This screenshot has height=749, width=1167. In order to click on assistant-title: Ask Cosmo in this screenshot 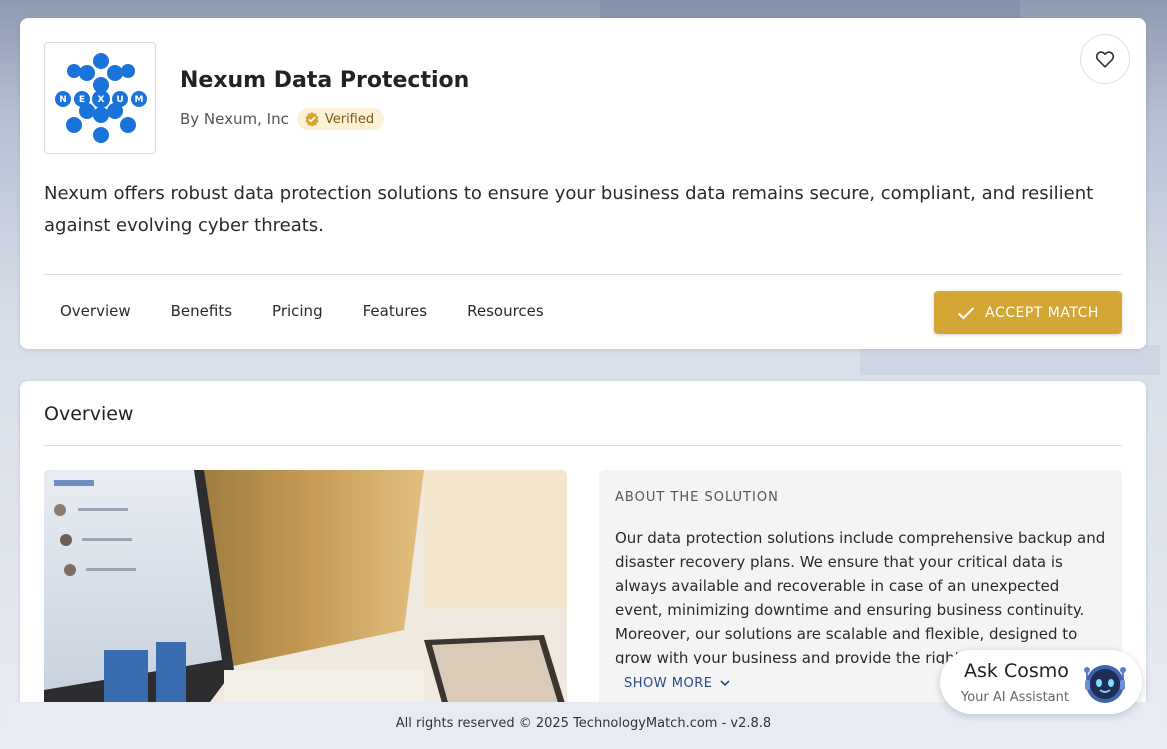, I will do `click(1016, 671)`.